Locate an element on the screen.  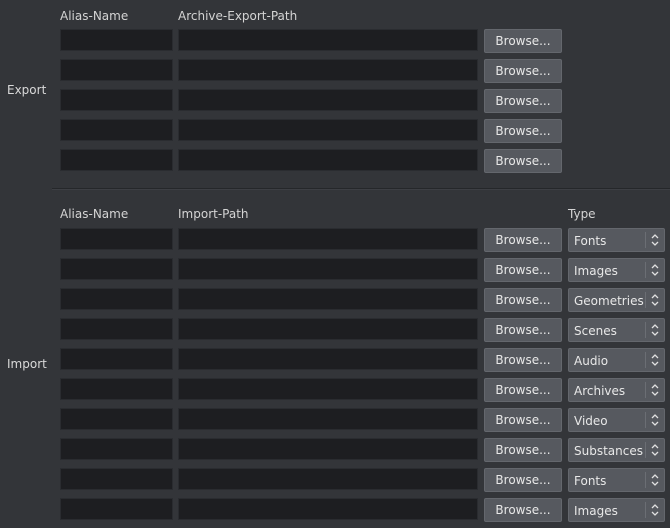
import-row: Browse... Images is located at coordinates (335, 270).